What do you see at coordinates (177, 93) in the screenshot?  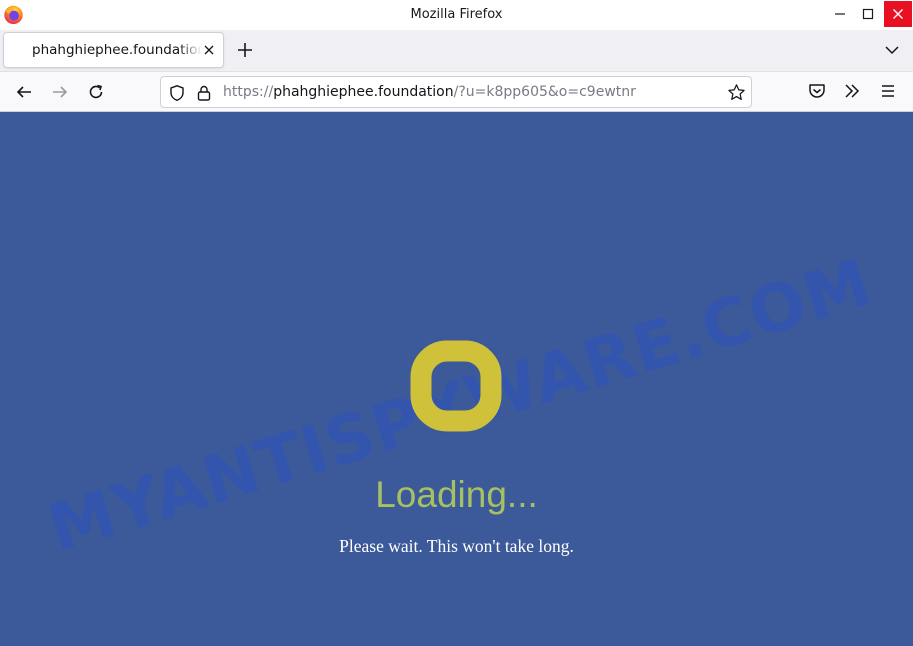 I see `shield-icon` at bounding box center [177, 93].